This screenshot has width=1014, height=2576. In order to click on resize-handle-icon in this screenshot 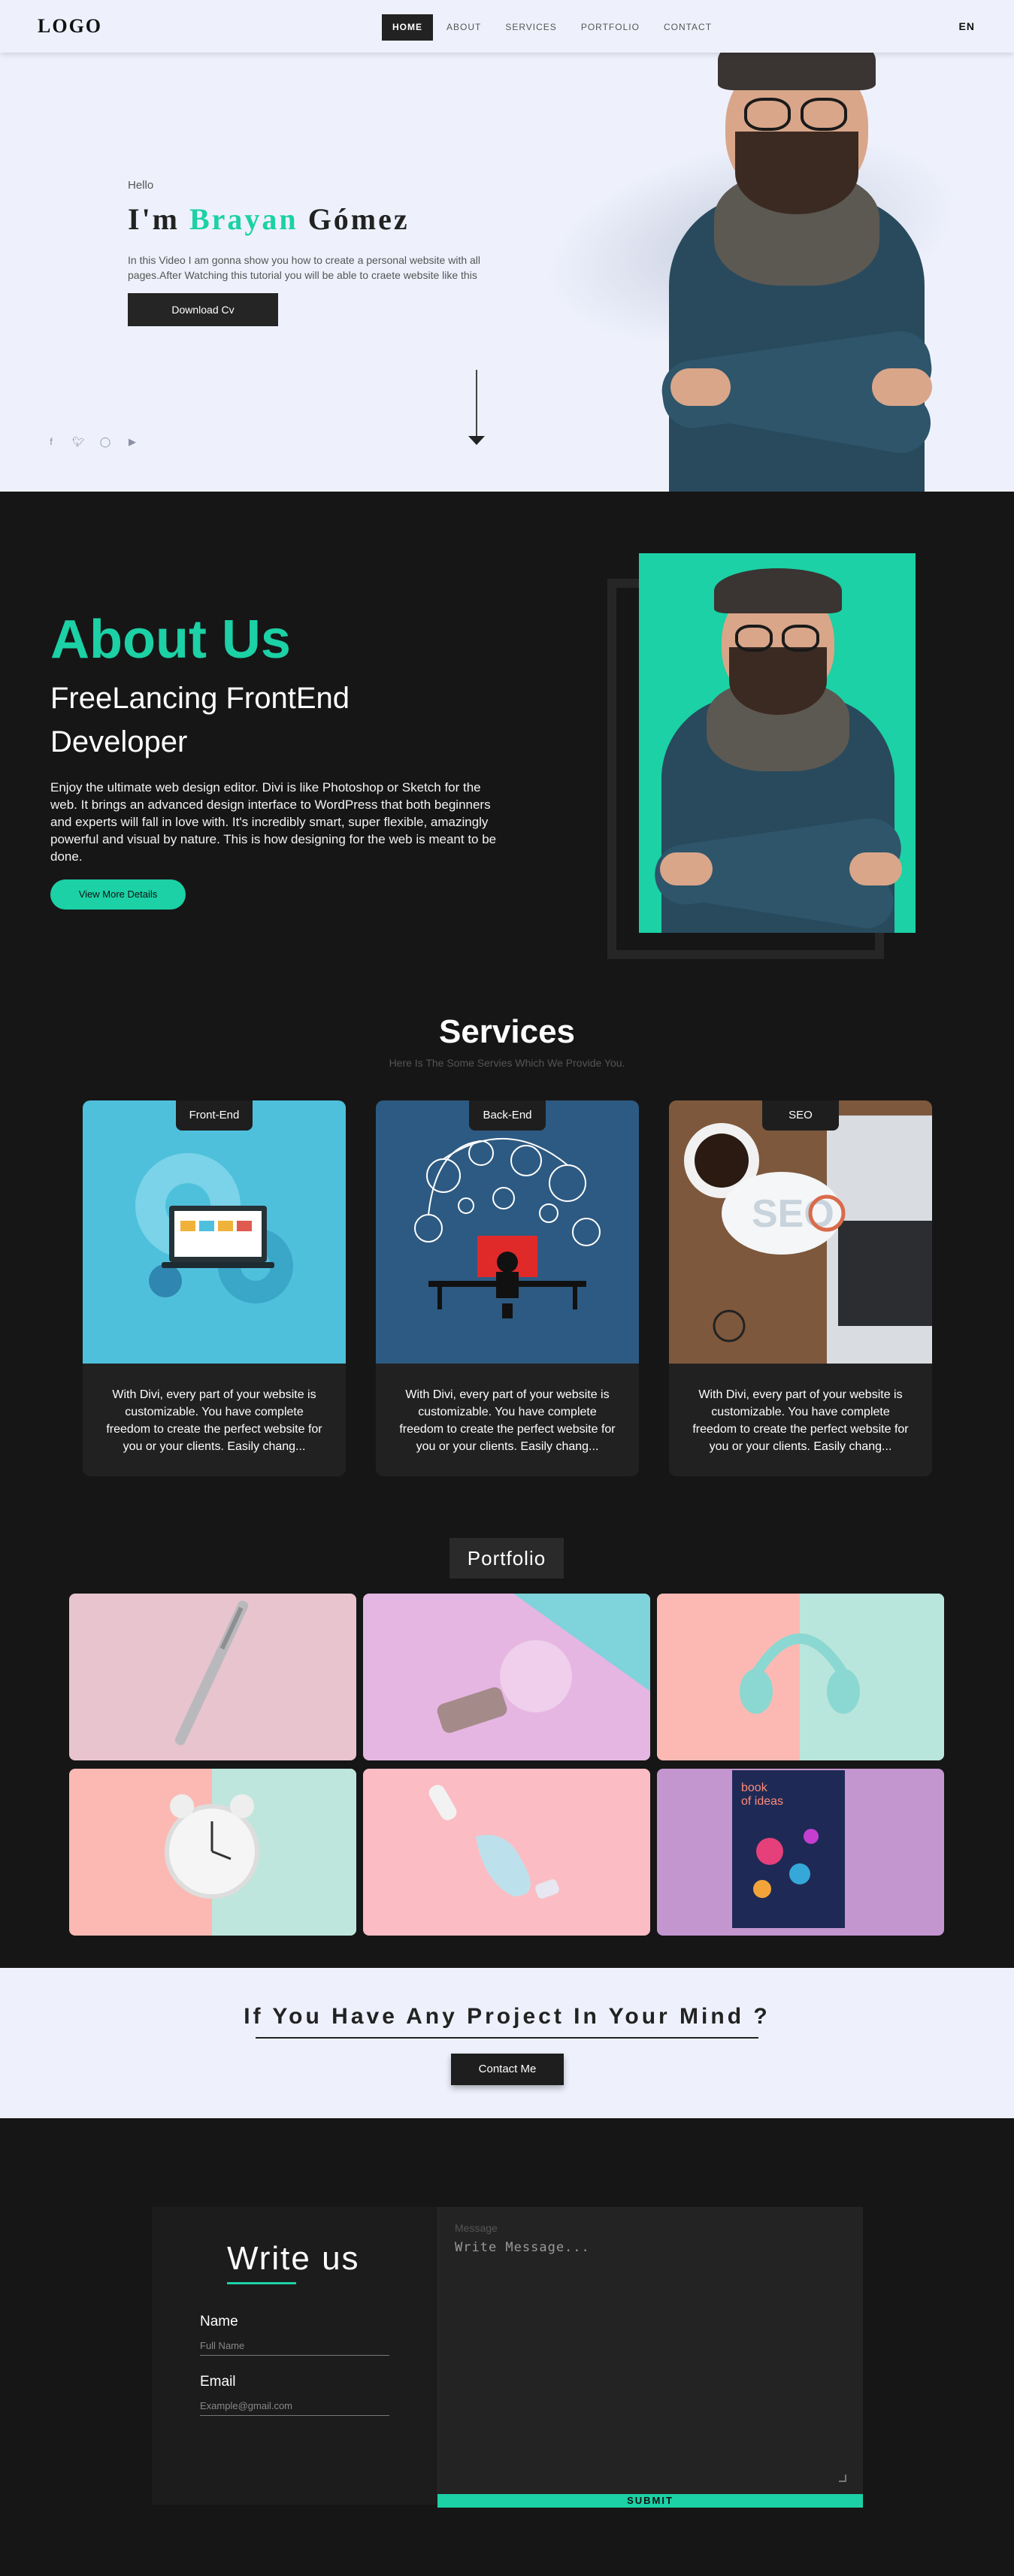, I will do `click(842, 2478)`.